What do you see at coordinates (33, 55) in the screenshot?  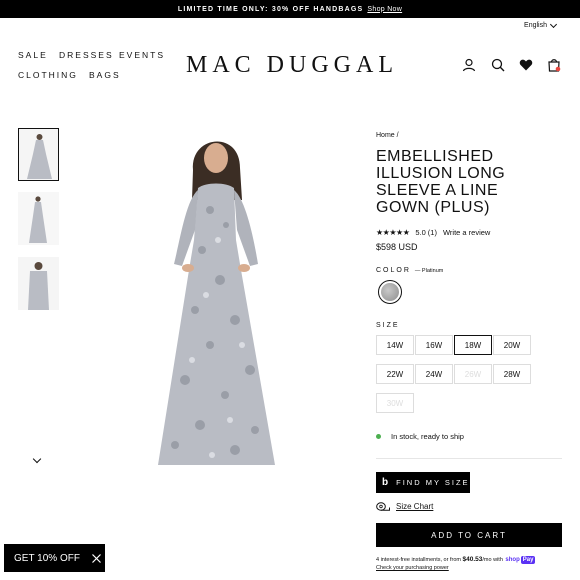 I see `nav-item-sale: SALE` at bounding box center [33, 55].